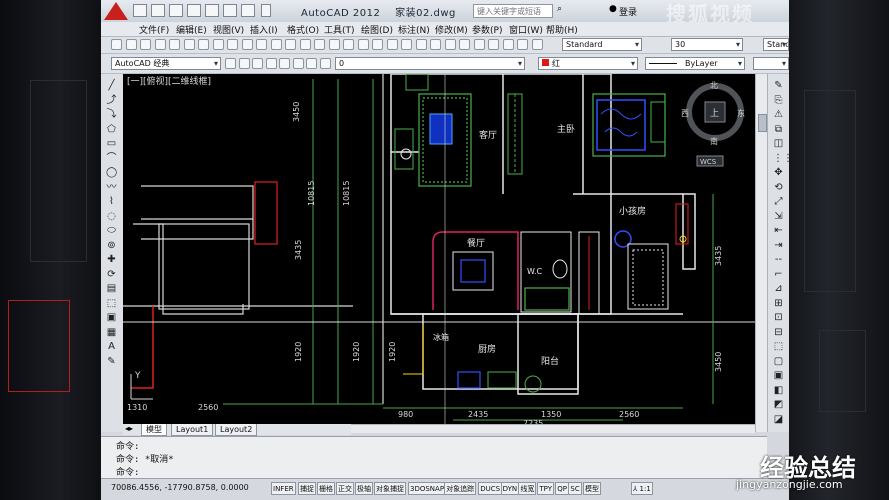 The image size is (889, 500). I want to click on color-select: 红, so click(588, 63).